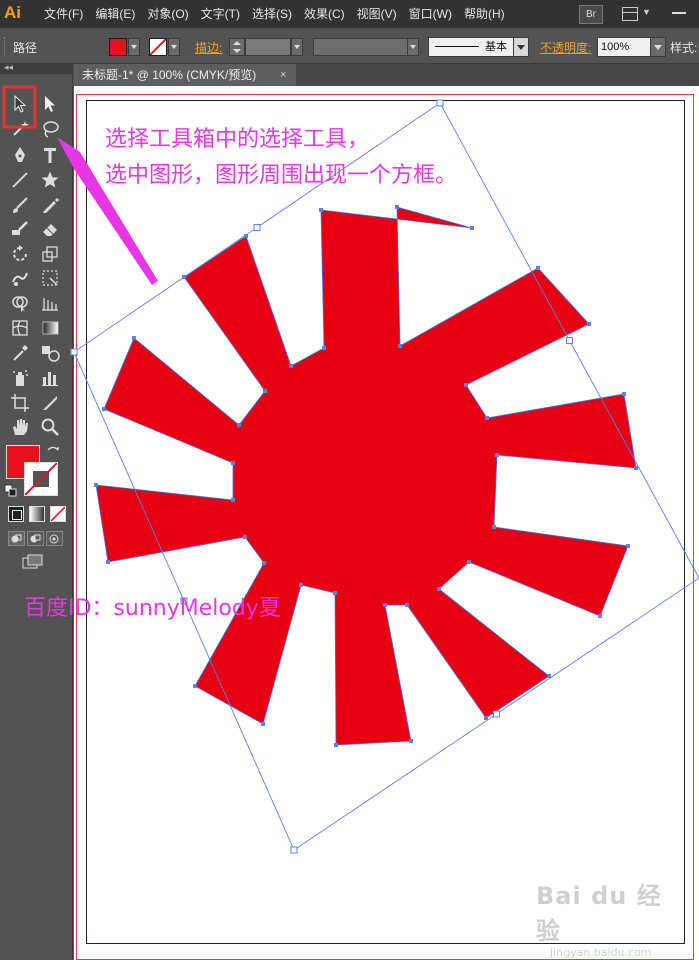 The width and height of the screenshot is (699, 960). Describe the element at coordinates (624, 47) in the screenshot. I see `opacity-input: 100%` at that location.